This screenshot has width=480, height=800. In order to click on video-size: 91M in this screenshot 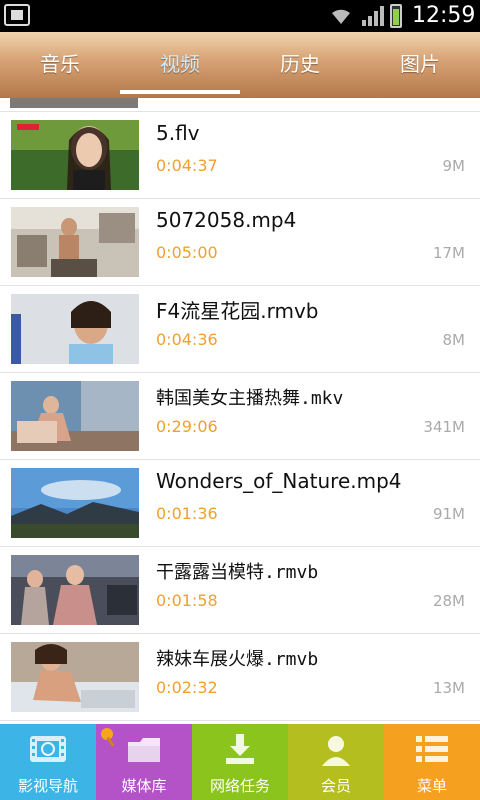, I will do `click(448, 514)`.